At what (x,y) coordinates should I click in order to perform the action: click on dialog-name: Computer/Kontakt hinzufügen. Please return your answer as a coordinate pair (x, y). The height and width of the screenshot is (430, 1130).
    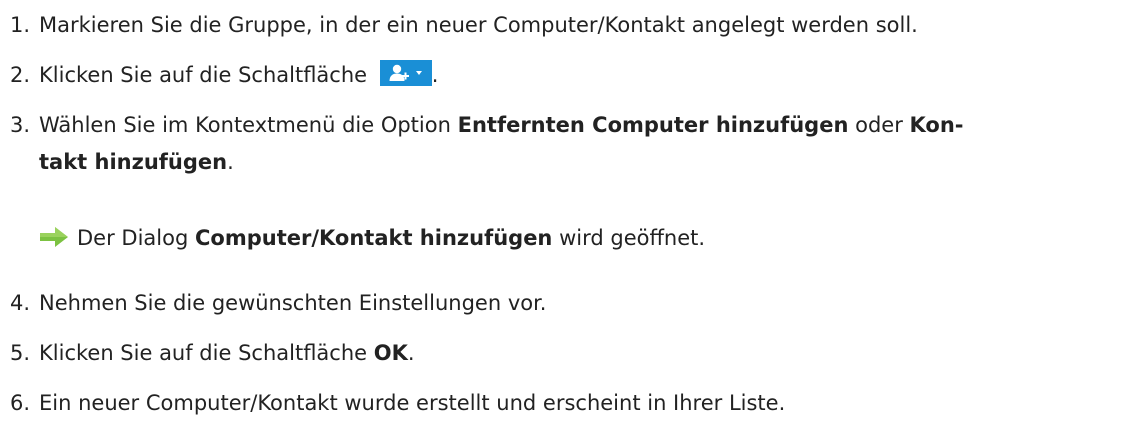
    Looking at the image, I should click on (373, 238).